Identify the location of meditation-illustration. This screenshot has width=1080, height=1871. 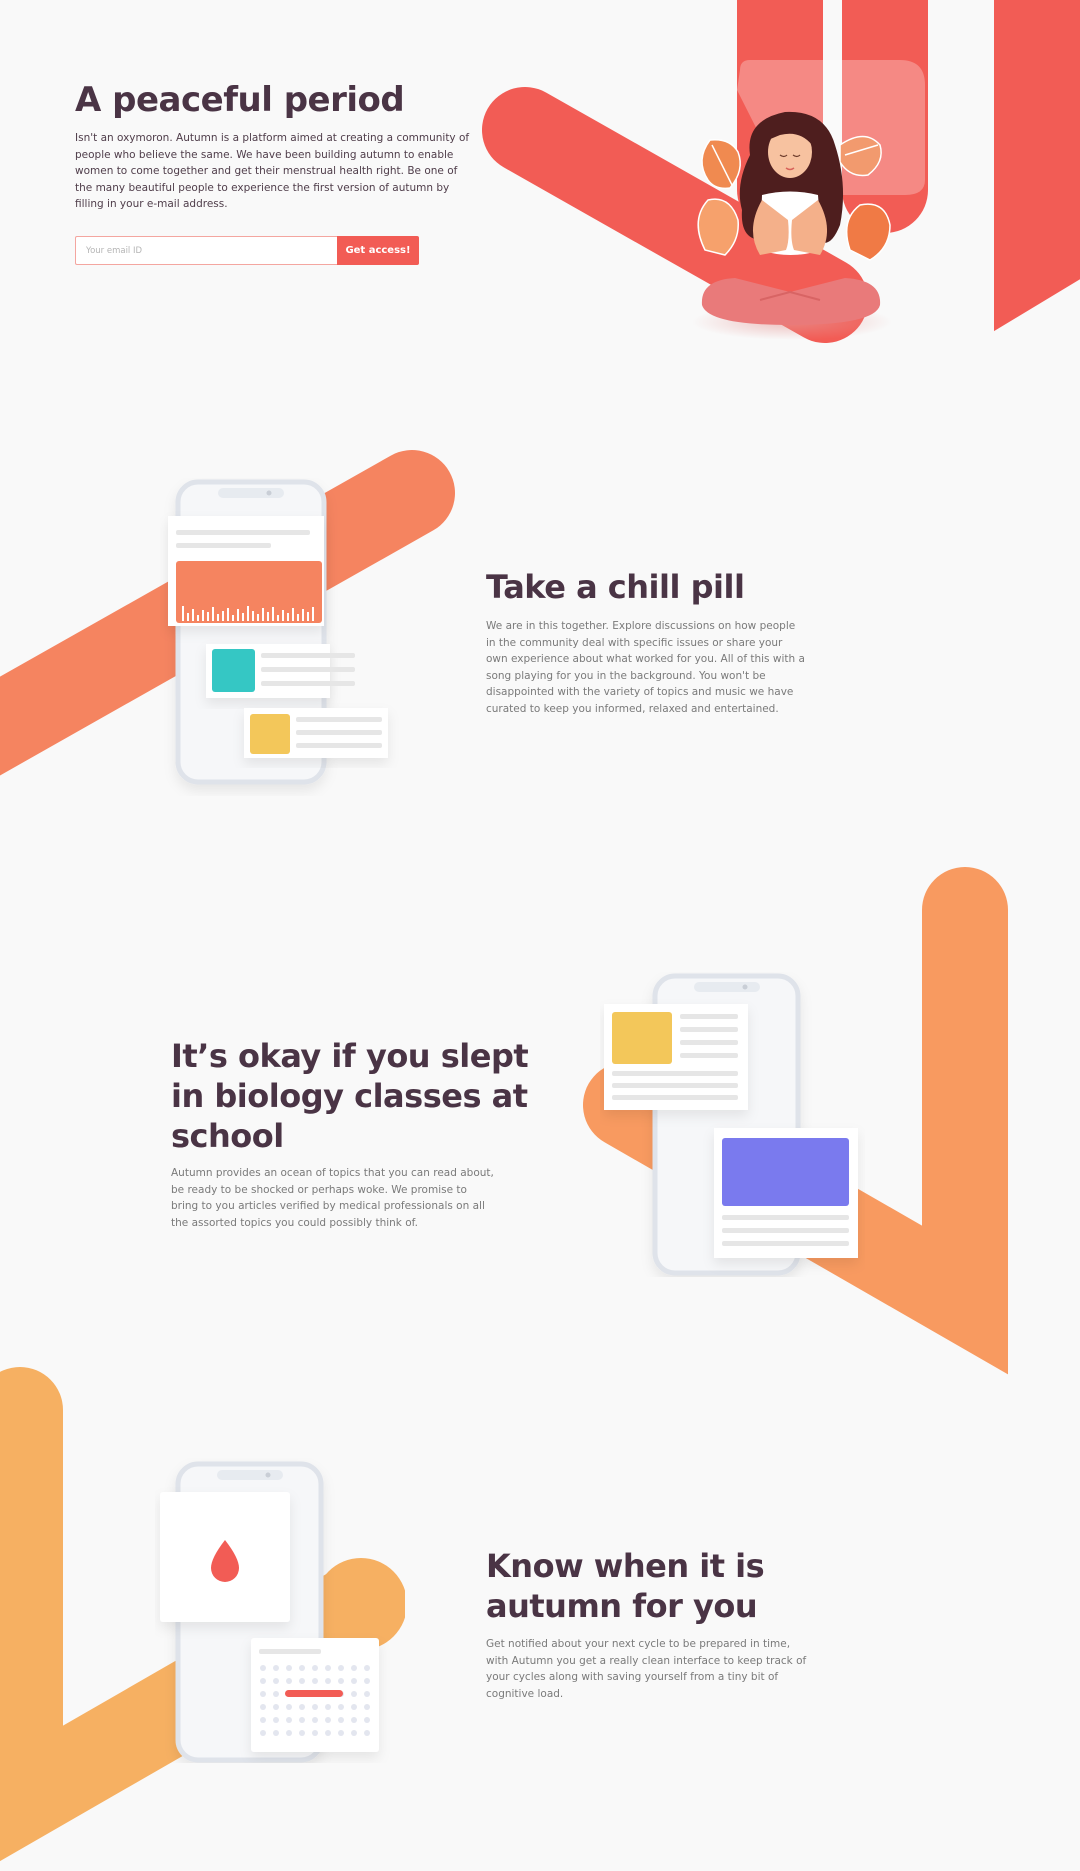
(792, 225).